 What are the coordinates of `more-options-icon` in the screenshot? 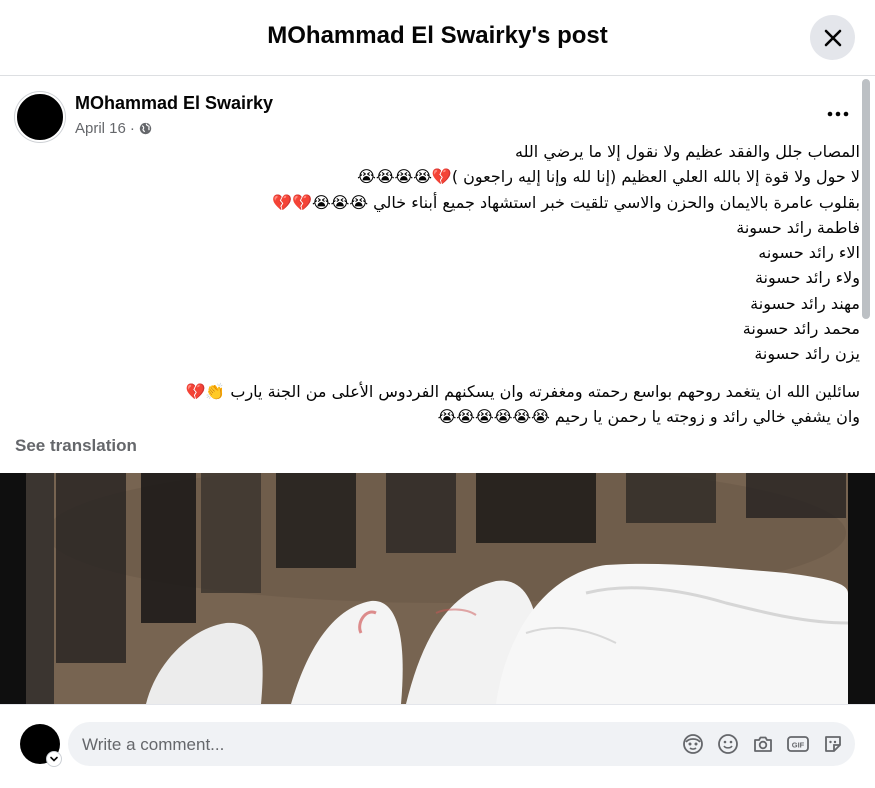 It's located at (838, 114).